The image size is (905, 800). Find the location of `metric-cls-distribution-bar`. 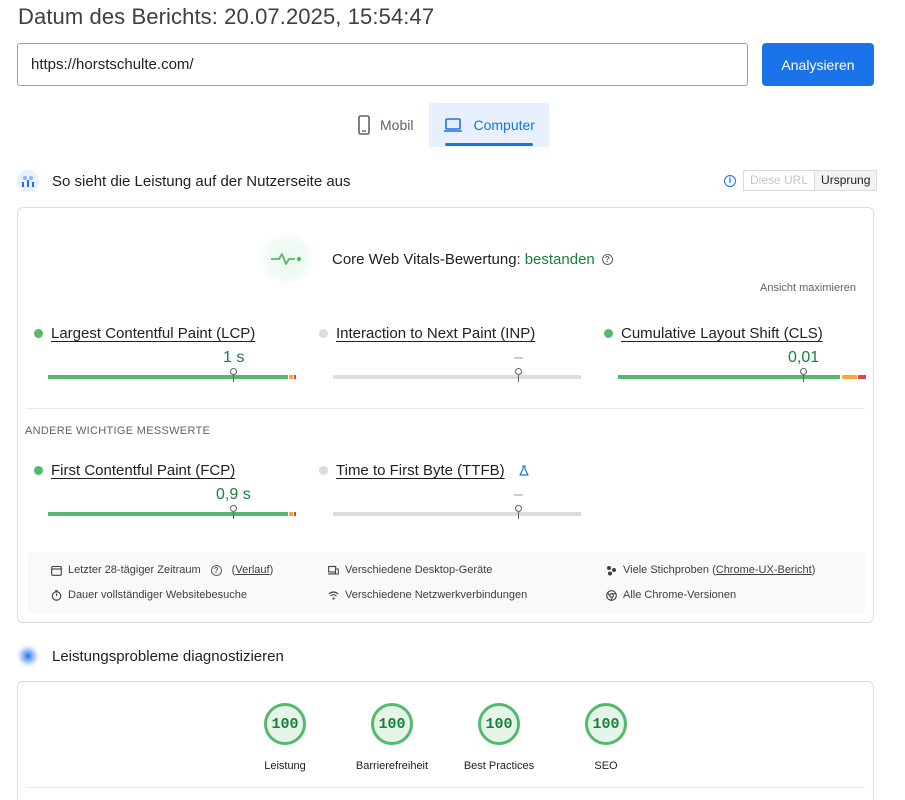

metric-cls-distribution-bar is located at coordinates (742, 377).